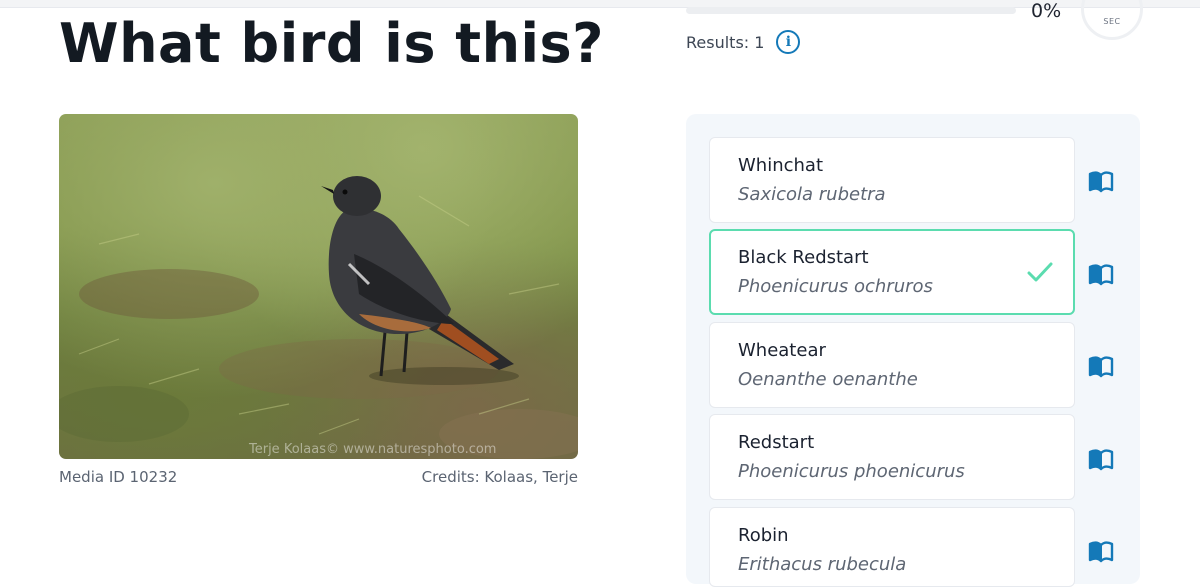 This screenshot has height=587, width=1200. What do you see at coordinates (725, 42) in the screenshot?
I see `results-label: Results: 1` at bounding box center [725, 42].